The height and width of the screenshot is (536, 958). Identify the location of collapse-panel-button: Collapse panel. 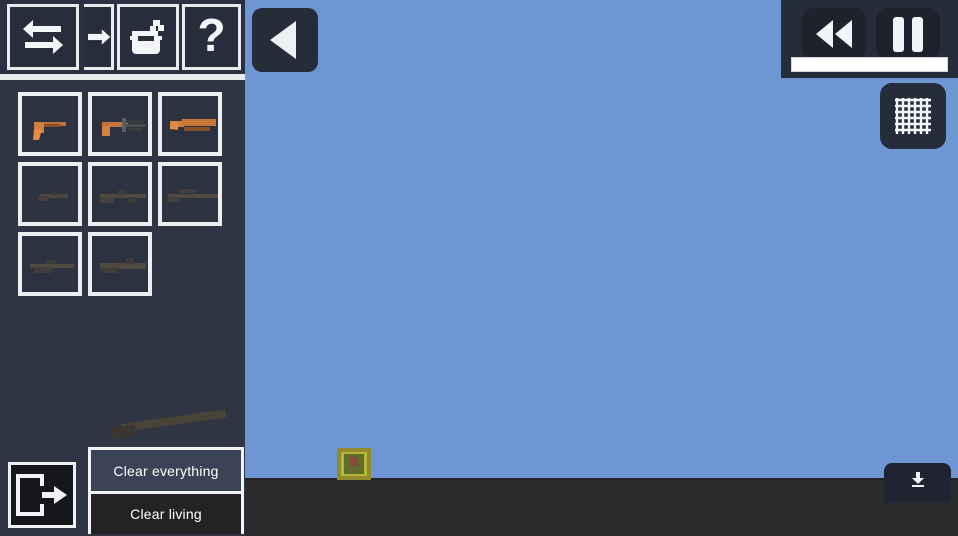
(285, 40).